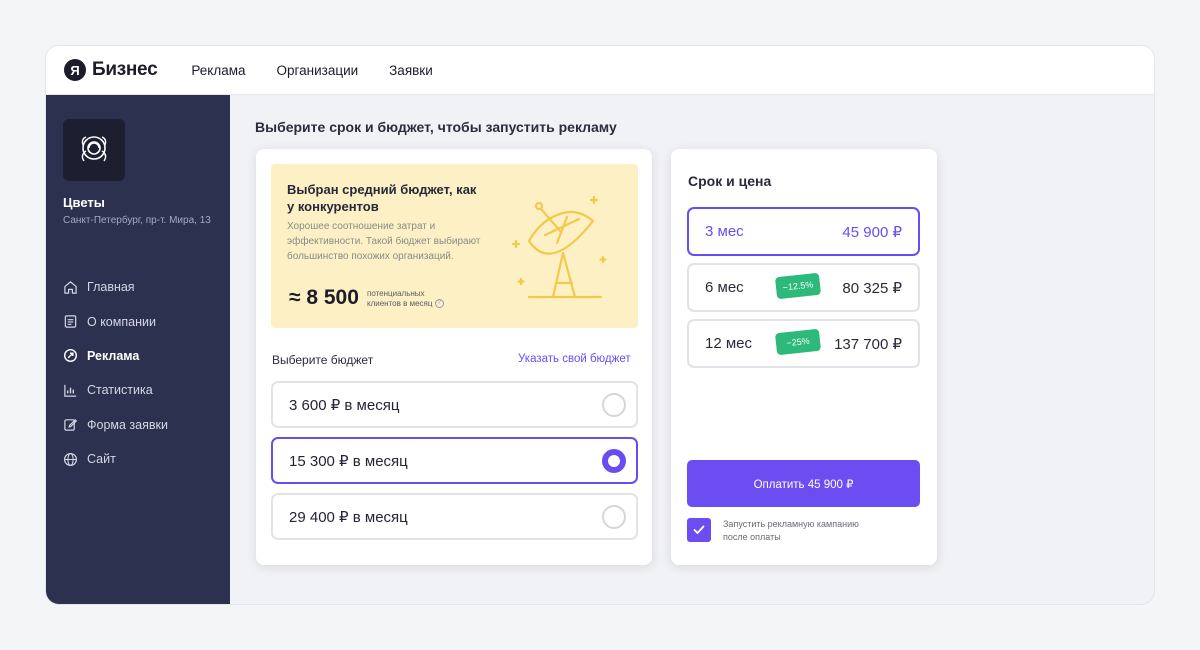 This screenshot has height=650, width=1200. What do you see at coordinates (70, 321) in the screenshot?
I see `document-icon` at bounding box center [70, 321].